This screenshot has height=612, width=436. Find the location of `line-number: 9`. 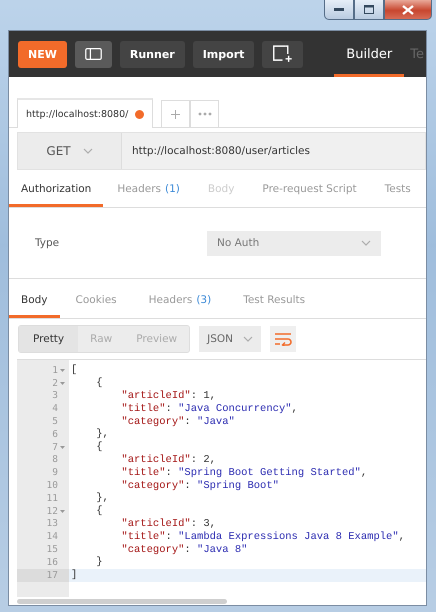

line-number: 9 is located at coordinates (55, 472).